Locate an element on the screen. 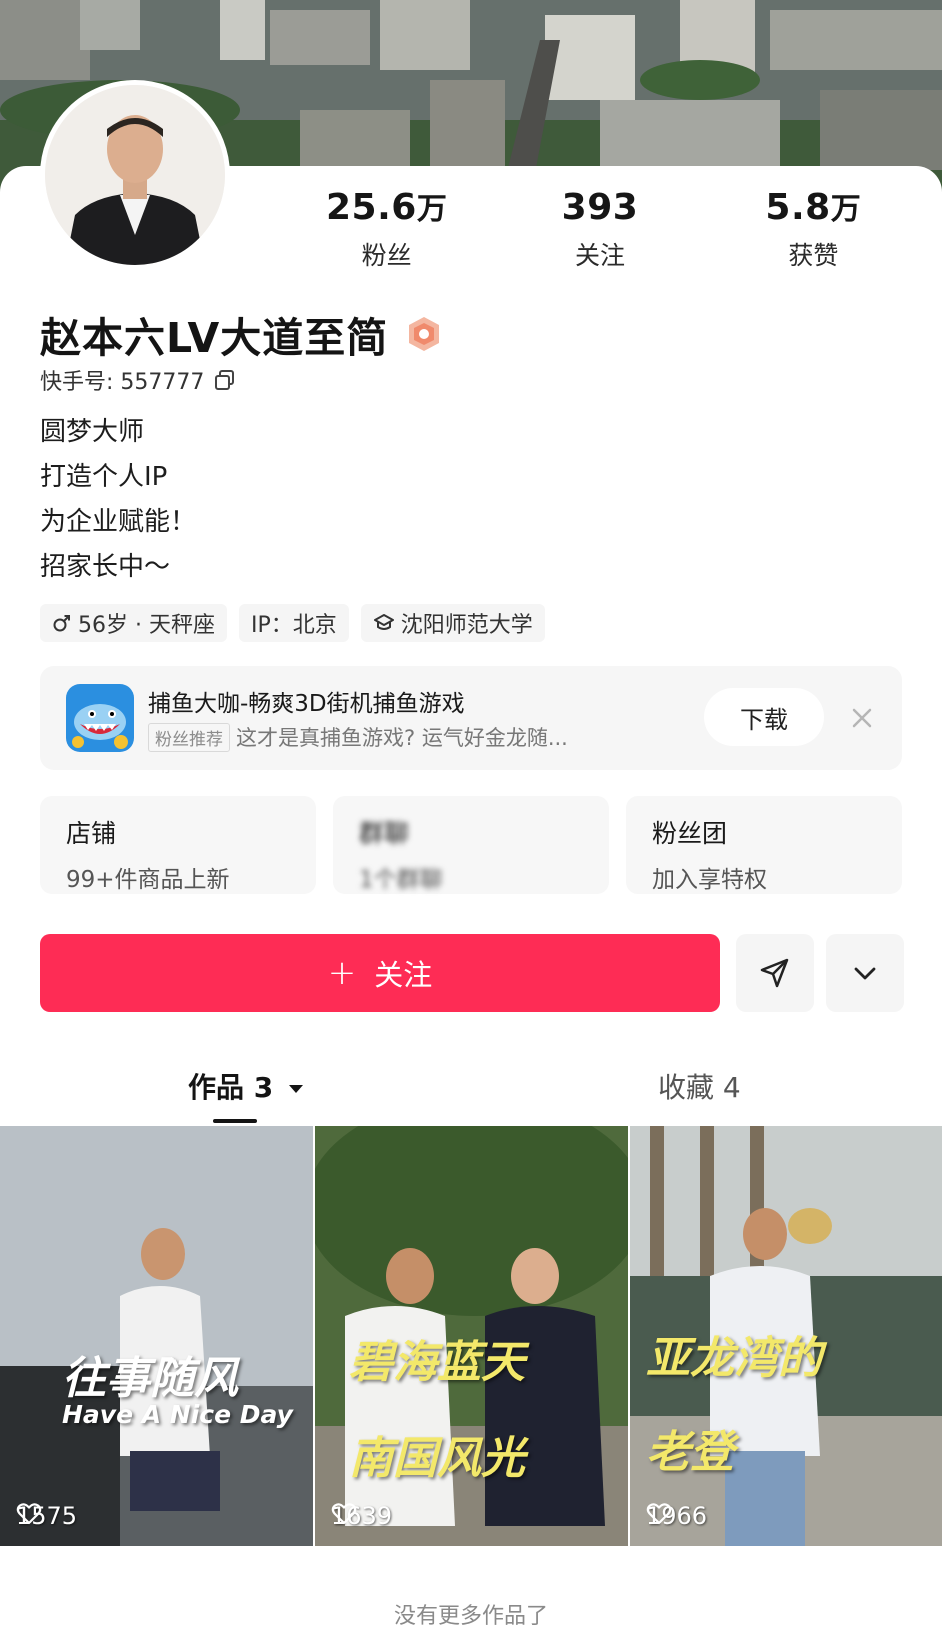  video-thumbnail: 往事随风 Have A Nice Day 1575 is located at coordinates (156, 1336).